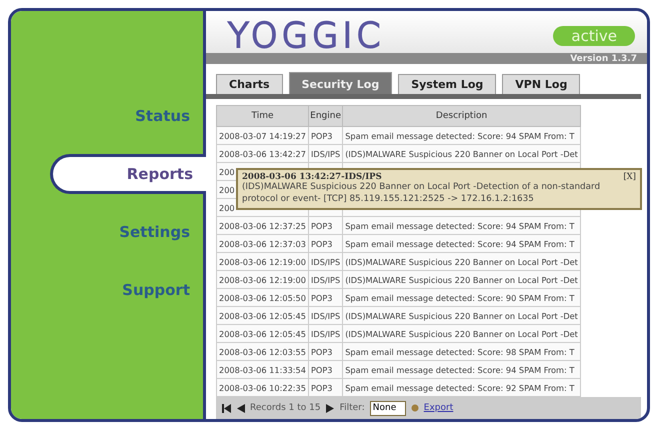  What do you see at coordinates (340, 83) in the screenshot?
I see `tab: Security Log` at bounding box center [340, 83].